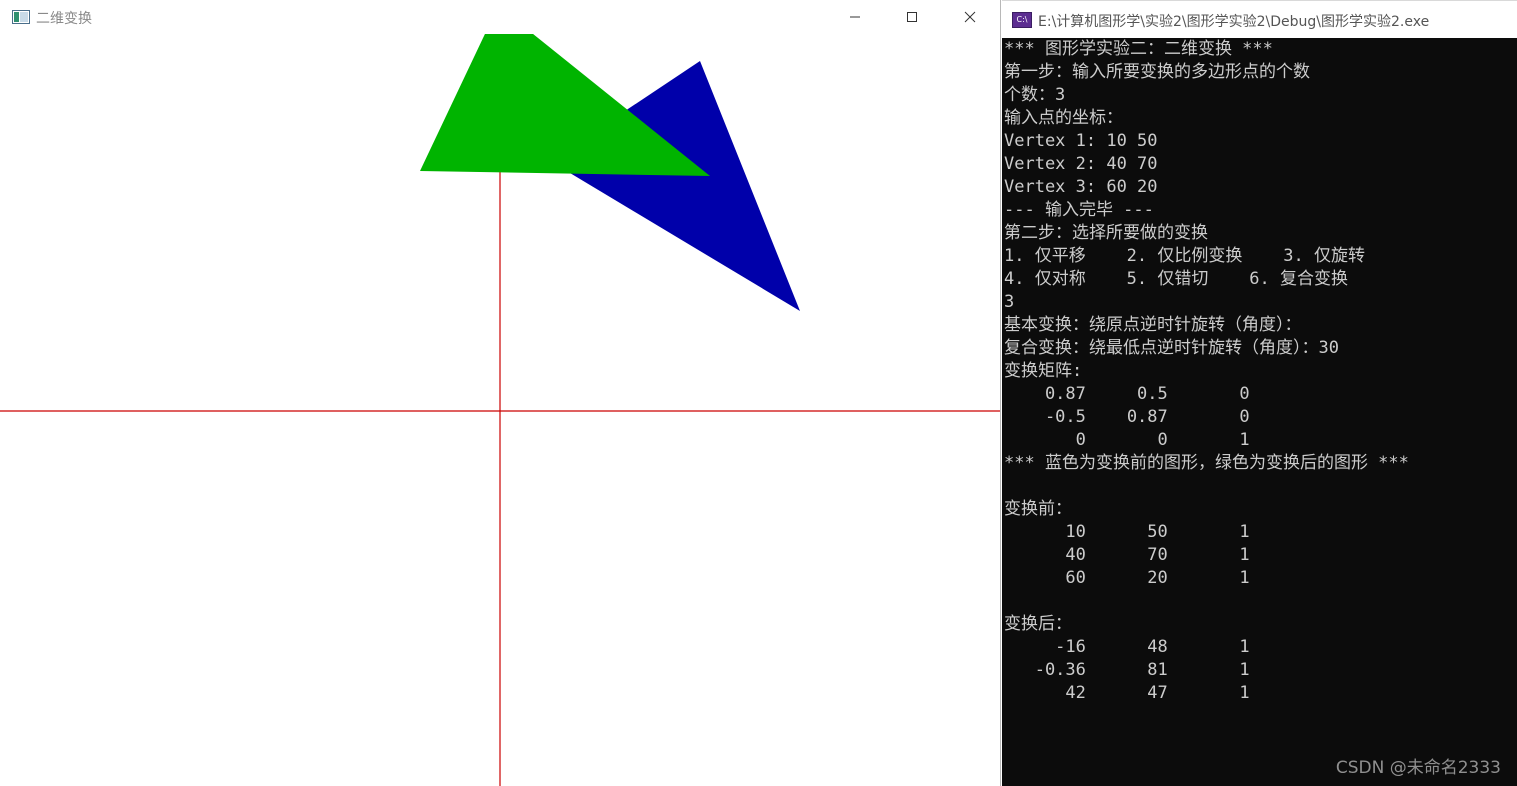 The image size is (1517, 786). What do you see at coordinates (1079, 210) in the screenshot?
I see `console-line: --- 输入完毕 ---` at bounding box center [1079, 210].